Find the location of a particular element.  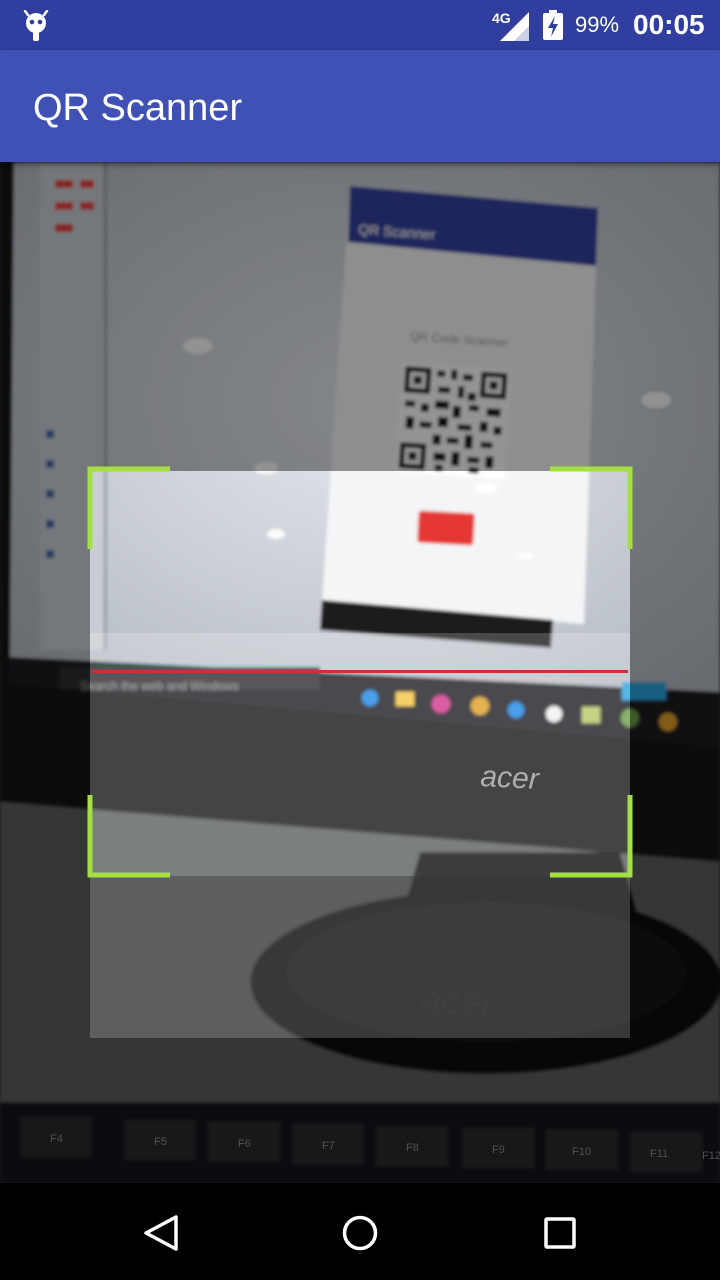

signal-icon: 4G is located at coordinates (510, 25).